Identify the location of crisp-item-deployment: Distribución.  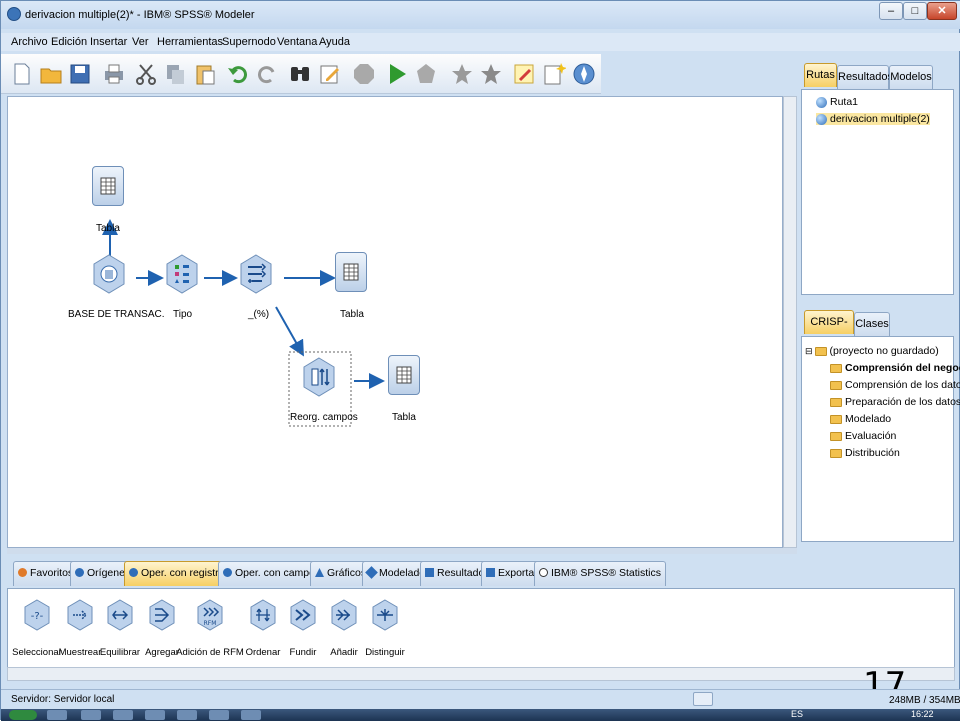
(865, 453).